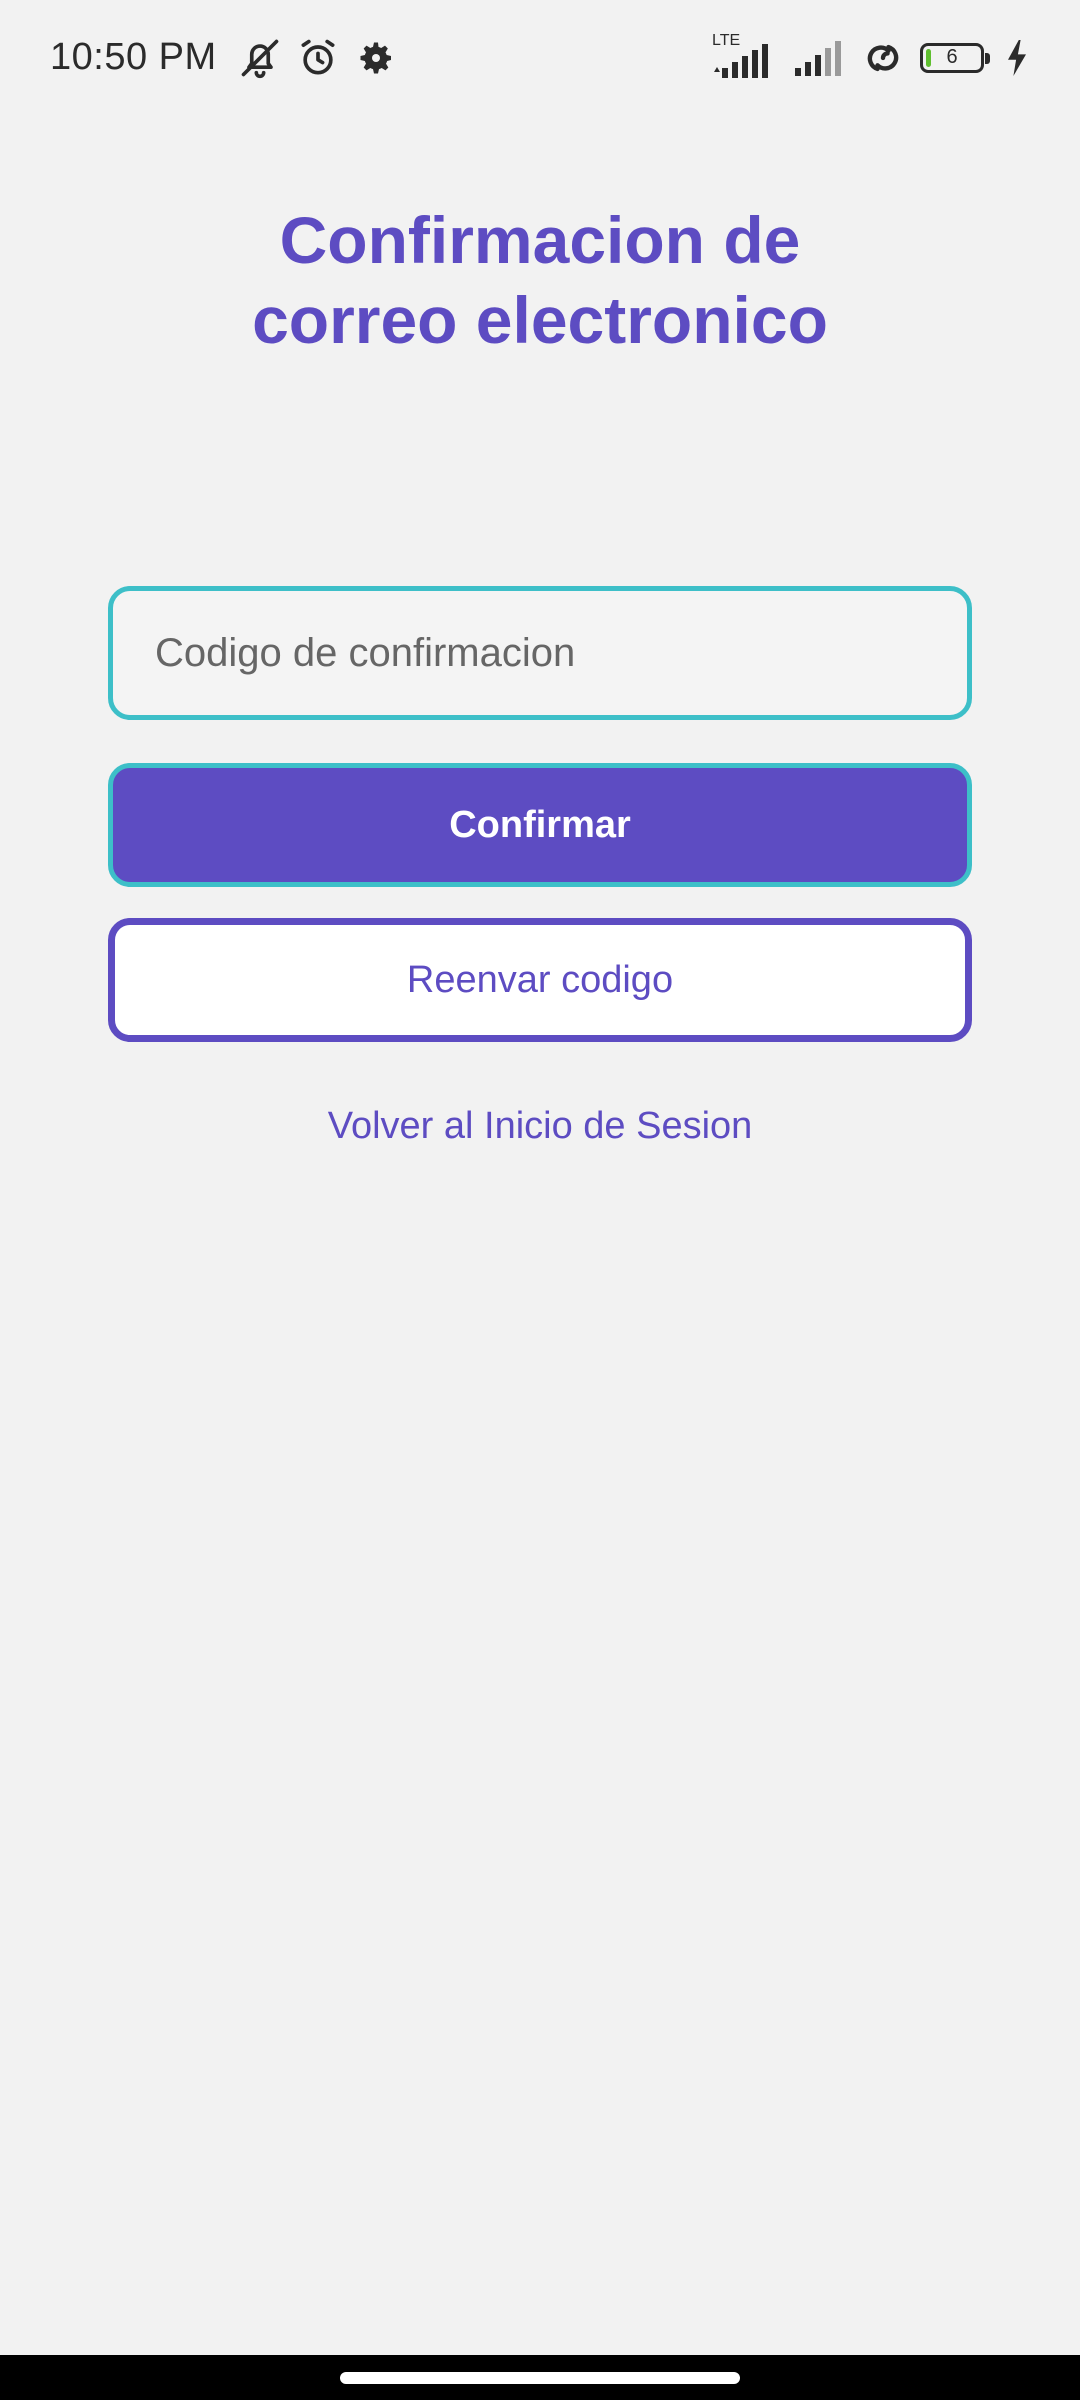 Image resolution: width=1080 pixels, height=2400 pixels. Describe the element at coordinates (883, 58) in the screenshot. I see `hotspot-link-icon` at that location.